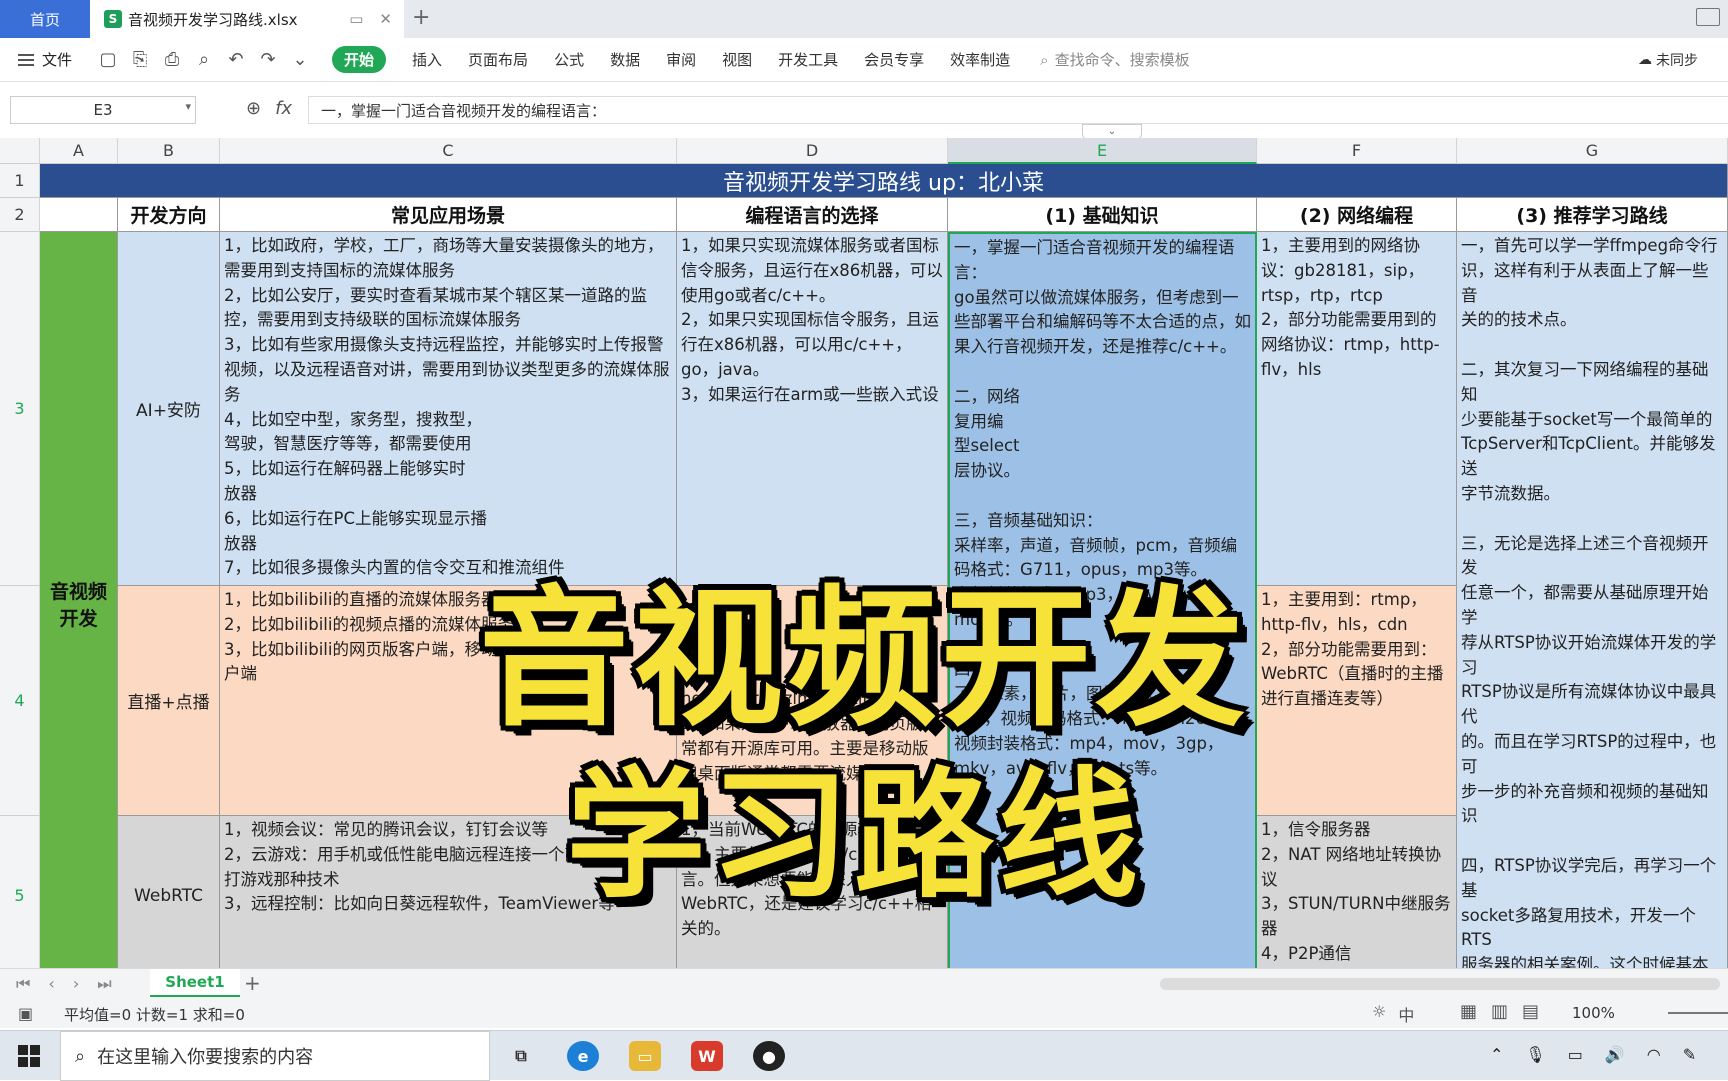 This screenshot has height=1081, width=1728. What do you see at coordinates (195, 983) in the screenshot?
I see `sheet-tab-sheet1: Sheet1` at bounding box center [195, 983].